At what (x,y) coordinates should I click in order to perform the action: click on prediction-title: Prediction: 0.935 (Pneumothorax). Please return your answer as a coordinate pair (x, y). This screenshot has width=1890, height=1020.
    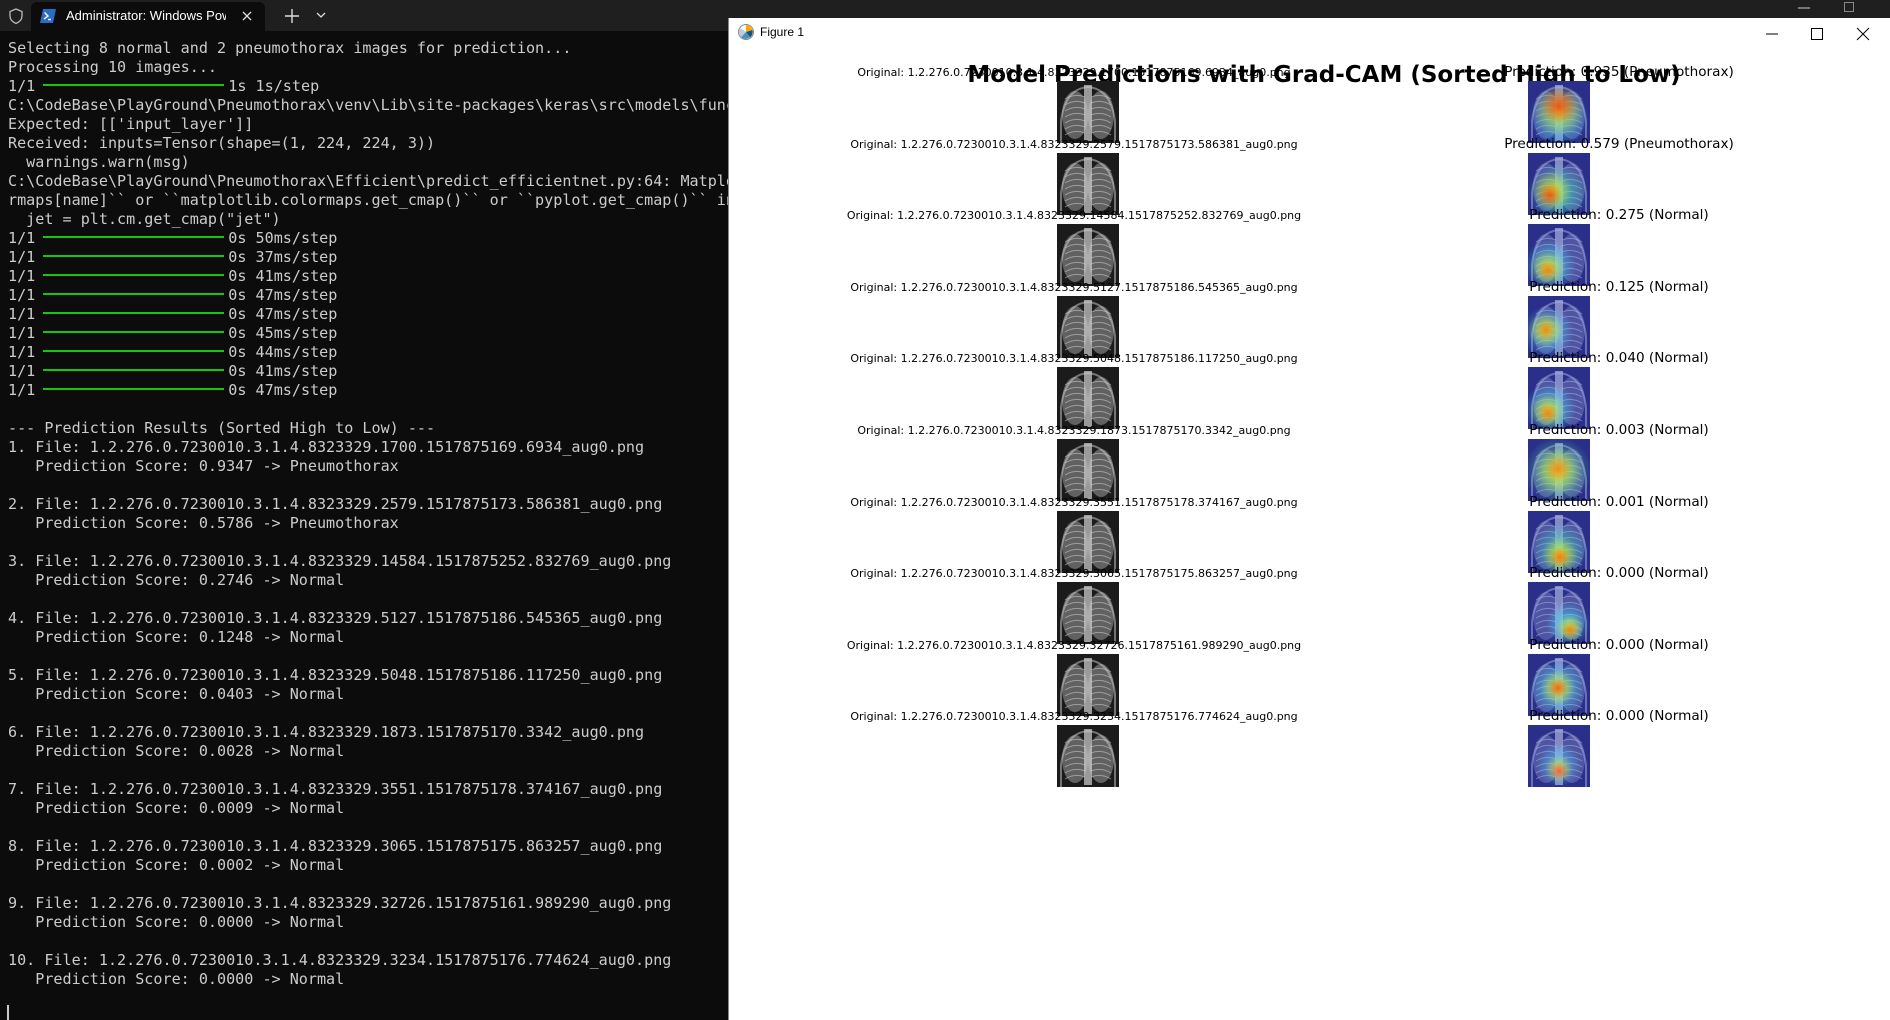
    Looking at the image, I should click on (1619, 72).